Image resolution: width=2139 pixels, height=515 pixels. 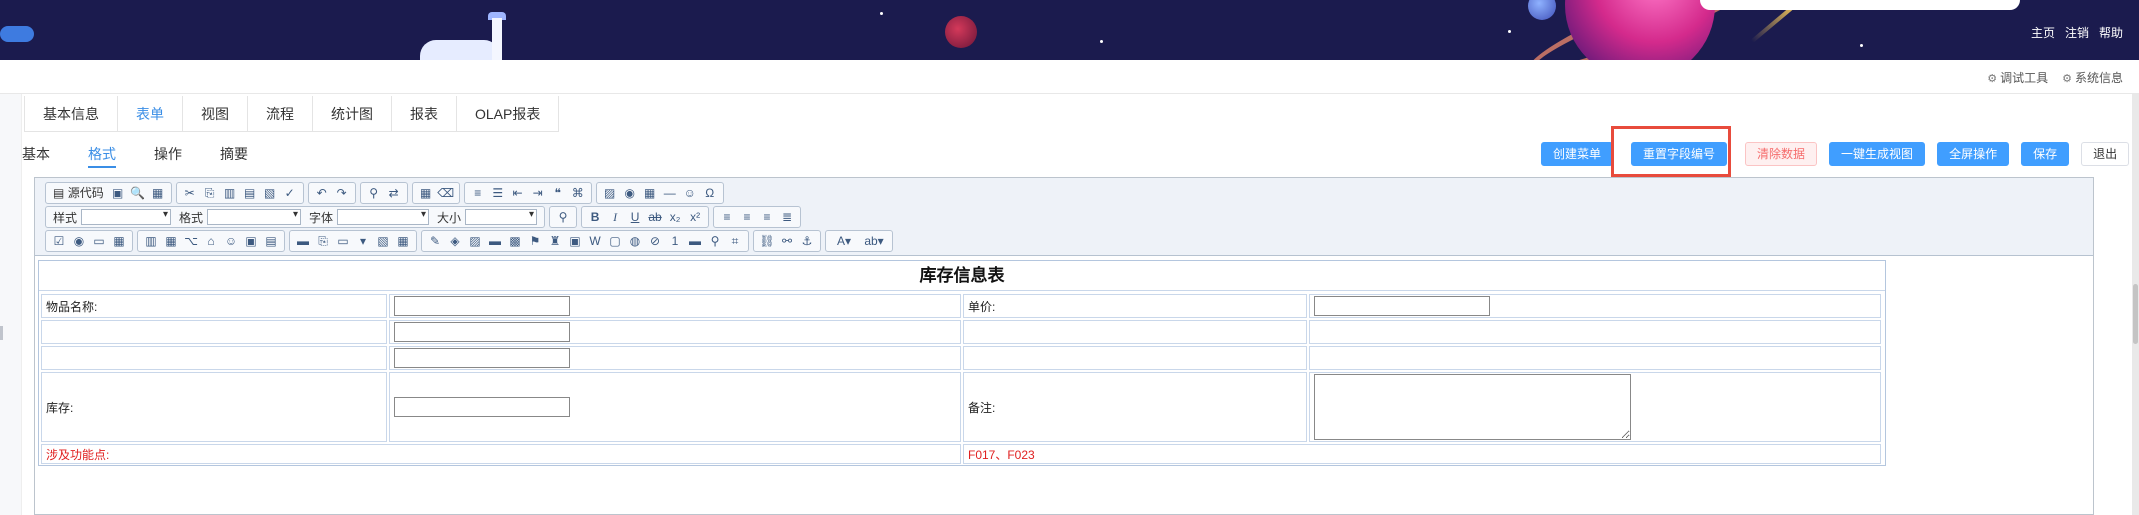 What do you see at coordinates (118, 193) in the screenshot?
I see `save-doc-icon: ▣` at bounding box center [118, 193].